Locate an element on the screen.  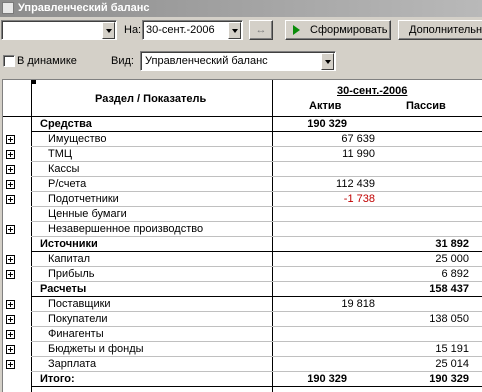
table-row: Поставщики 19 818 is located at coordinates (242, 304).